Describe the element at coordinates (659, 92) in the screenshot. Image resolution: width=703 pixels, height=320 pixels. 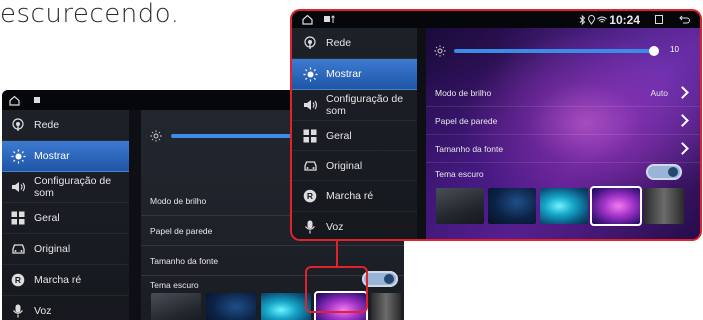
I see `brightness-mode-value: Auto` at that location.